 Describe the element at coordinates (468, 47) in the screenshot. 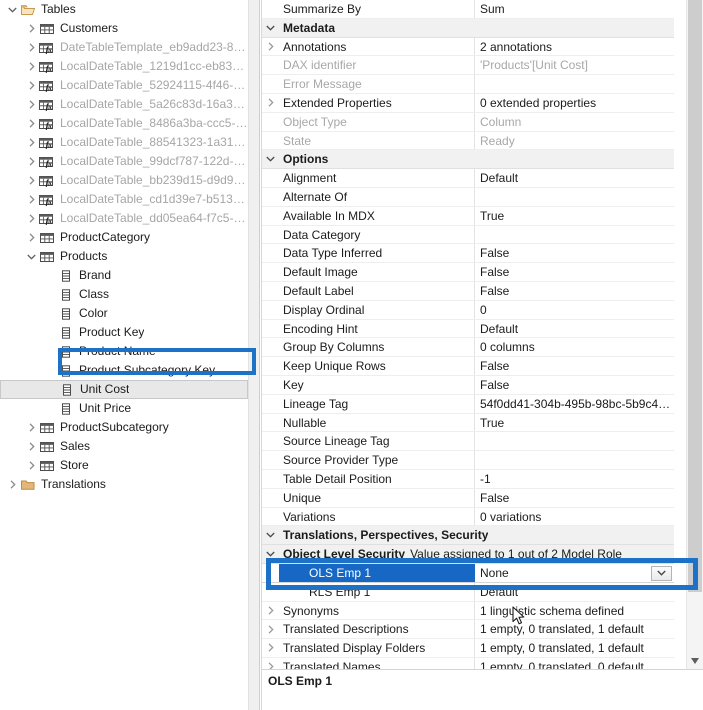

I see `property-row: Annotations 2 annotations` at that location.